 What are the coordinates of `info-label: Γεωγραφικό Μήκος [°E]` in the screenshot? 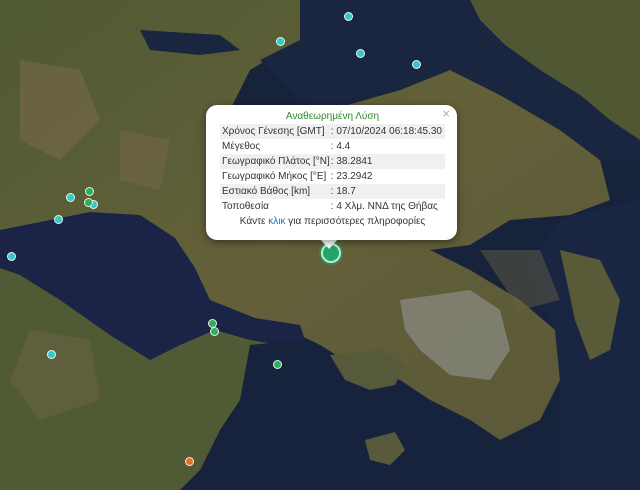 It's located at (274, 176).